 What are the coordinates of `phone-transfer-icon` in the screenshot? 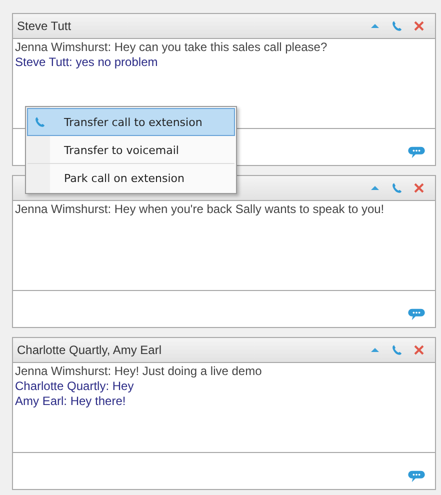 It's located at (40, 122).